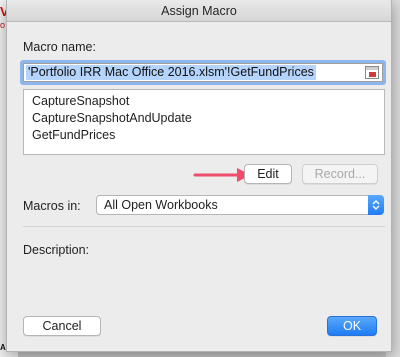 Image resolution: width=400 pixels, height=357 pixels. Describe the element at coordinates (204, 118) in the screenshot. I see `macro-list-item: CaptureSnapshotAndUpdate` at that location.